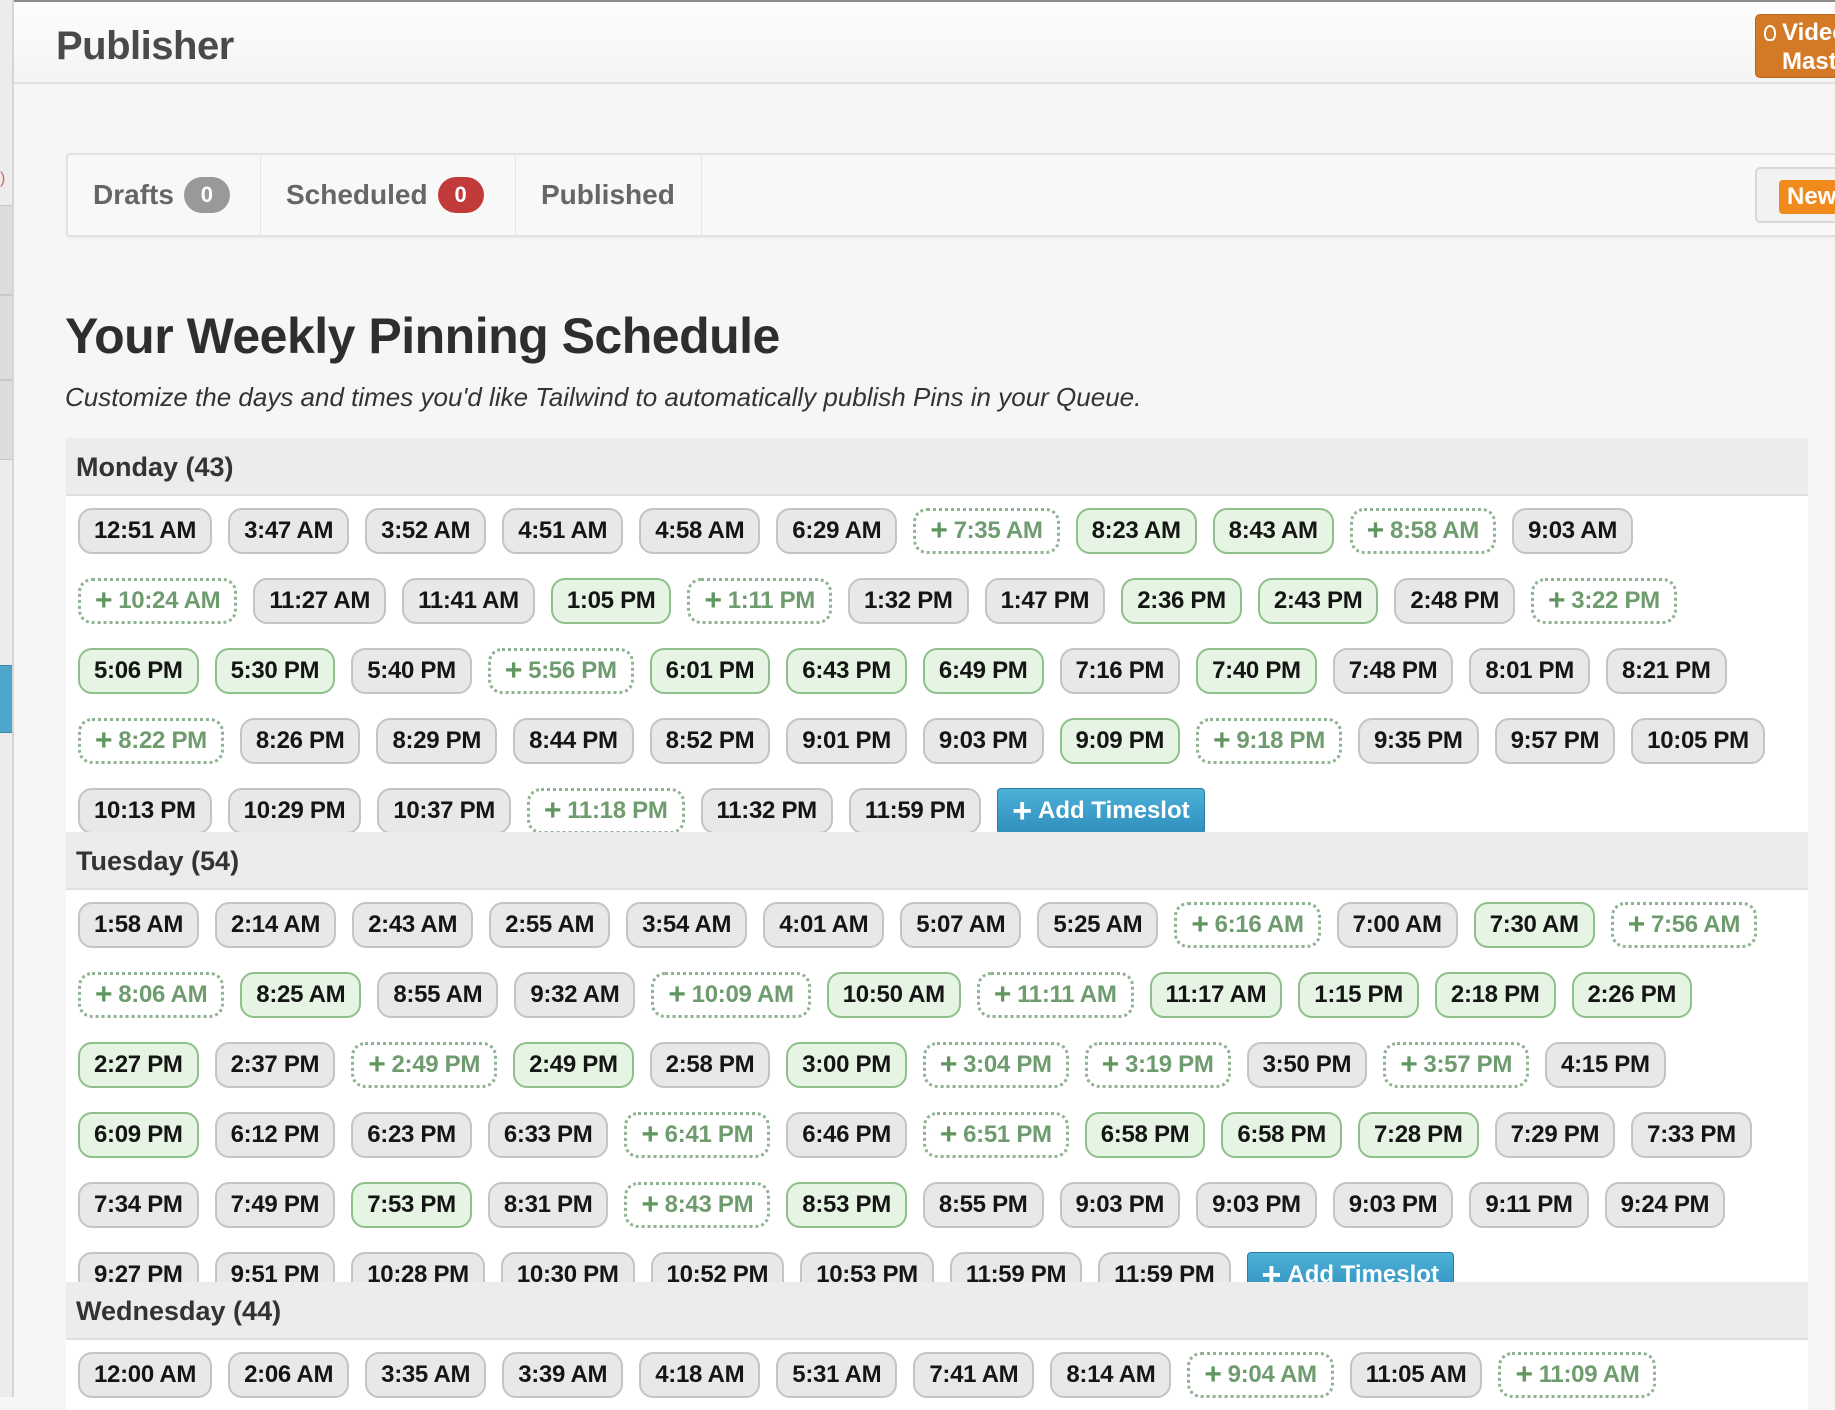 The width and height of the screenshot is (1835, 1410). What do you see at coordinates (766, 811) in the screenshot?
I see `timeslot-chip: 11:32 PM` at bounding box center [766, 811].